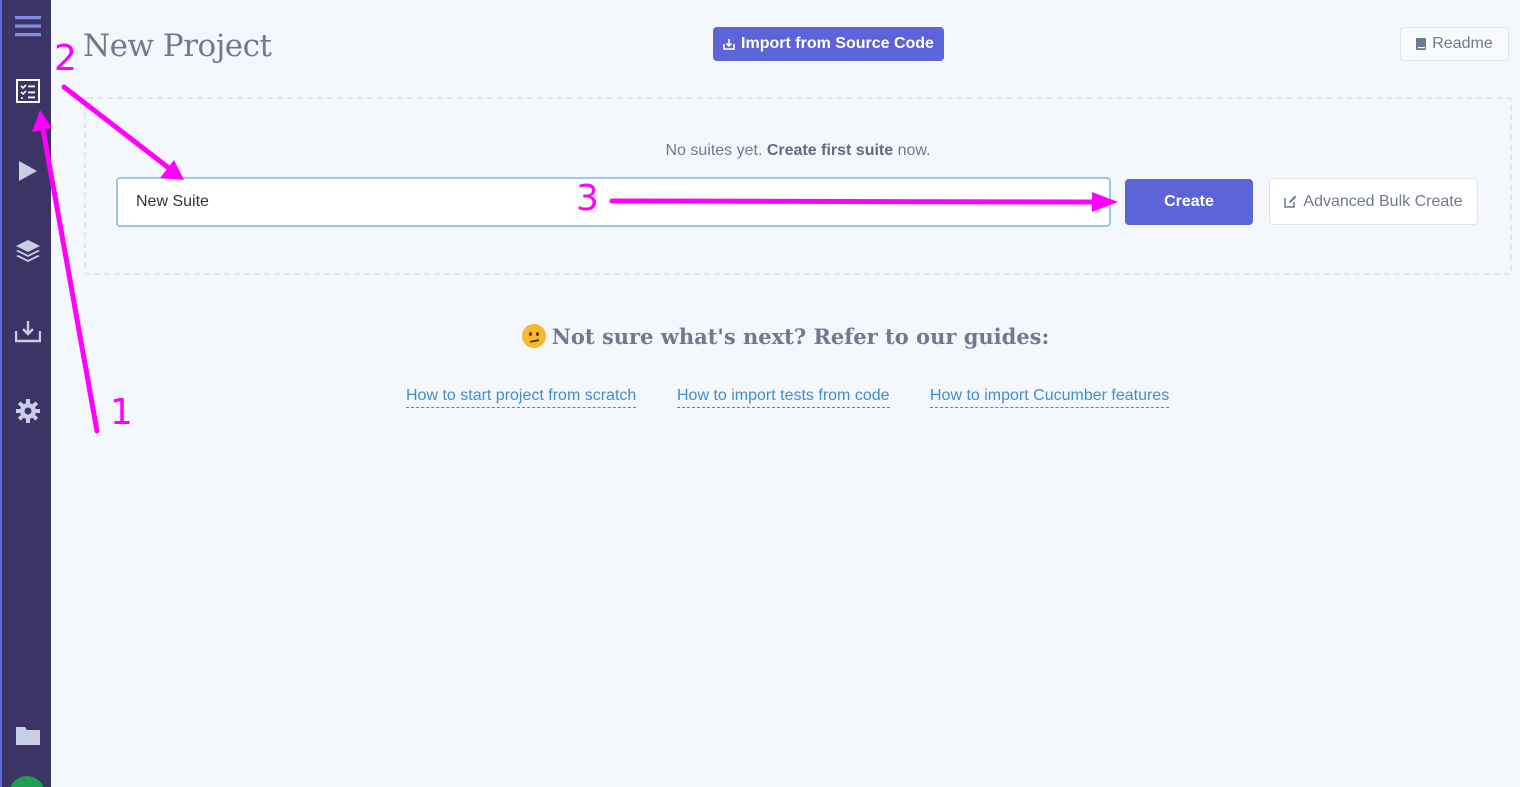  I want to click on avatar, so click(27, 781).